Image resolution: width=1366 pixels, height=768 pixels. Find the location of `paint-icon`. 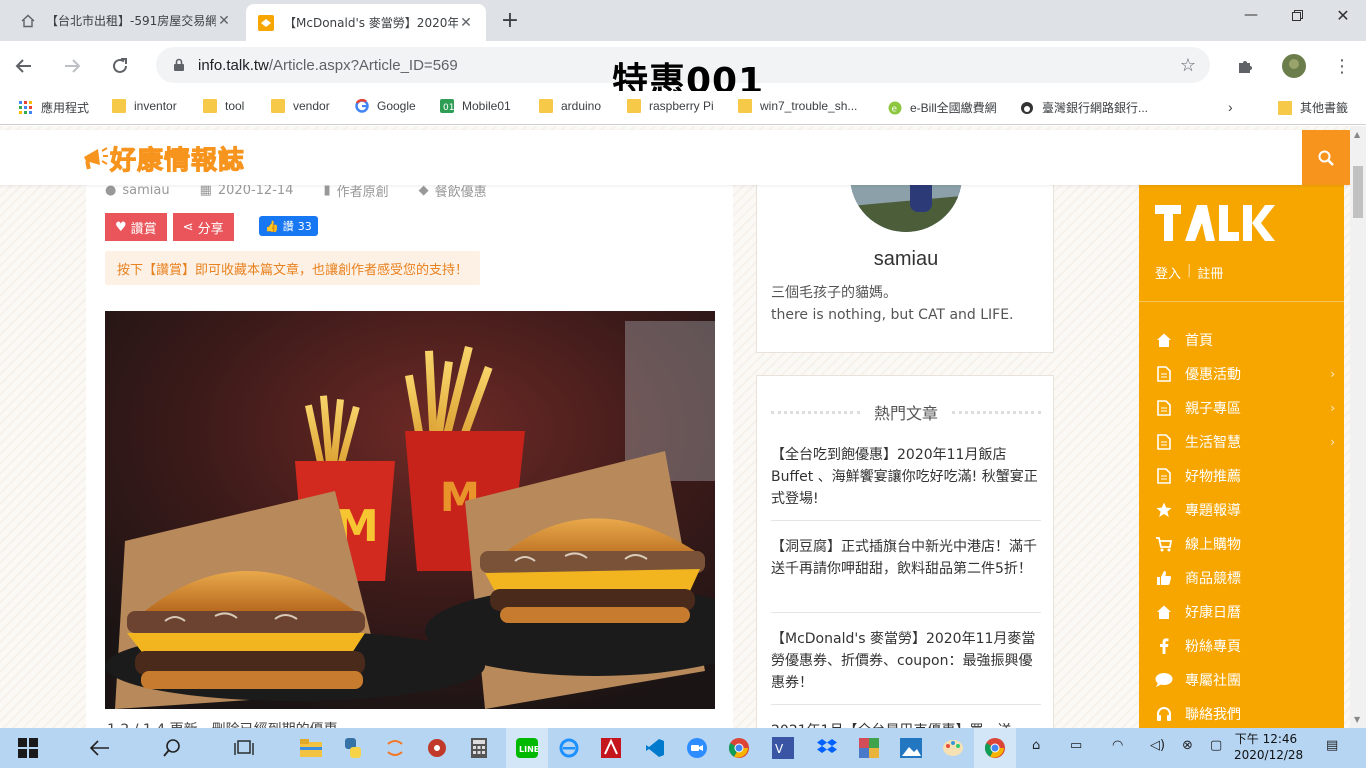

paint-icon is located at coordinates (953, 748).